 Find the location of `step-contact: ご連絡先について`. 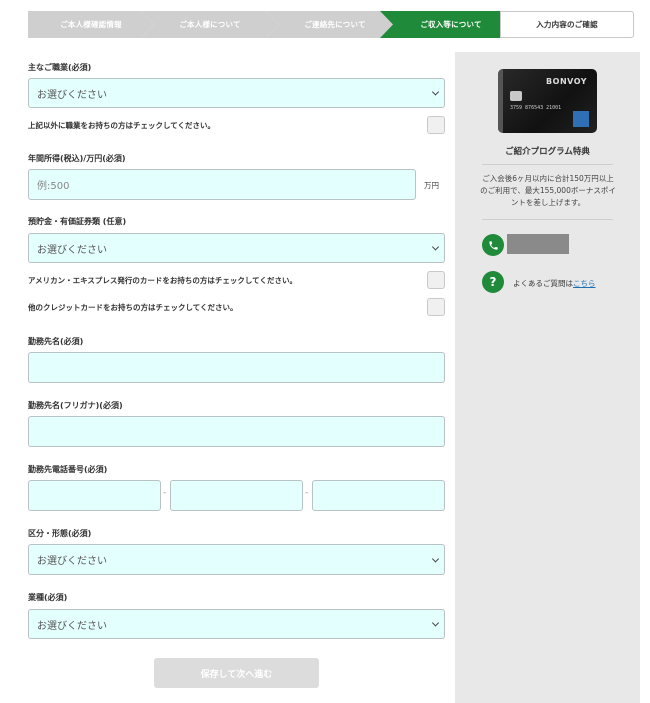

step-contact: ご連絡先について is located at coordinates (335, 24).